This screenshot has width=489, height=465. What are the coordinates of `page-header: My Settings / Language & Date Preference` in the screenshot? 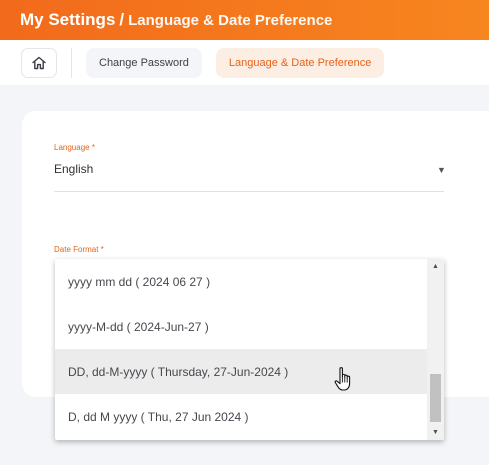 It's located at (244, 20).